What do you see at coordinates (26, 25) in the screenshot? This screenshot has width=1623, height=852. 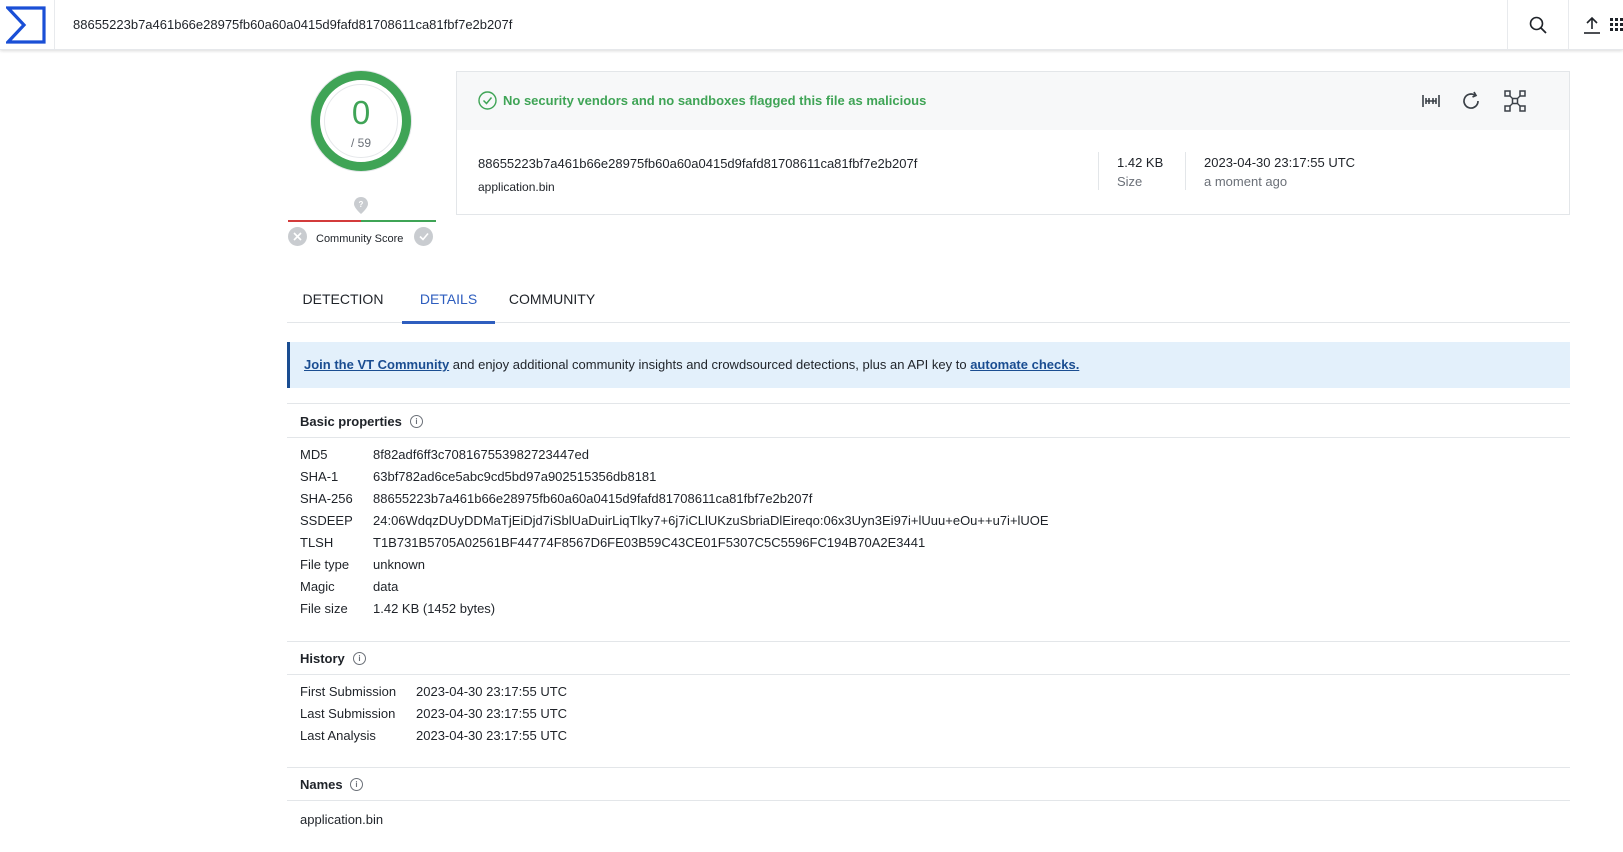 I see `virustotal-logo-icon` at bounding box center [26, 25].